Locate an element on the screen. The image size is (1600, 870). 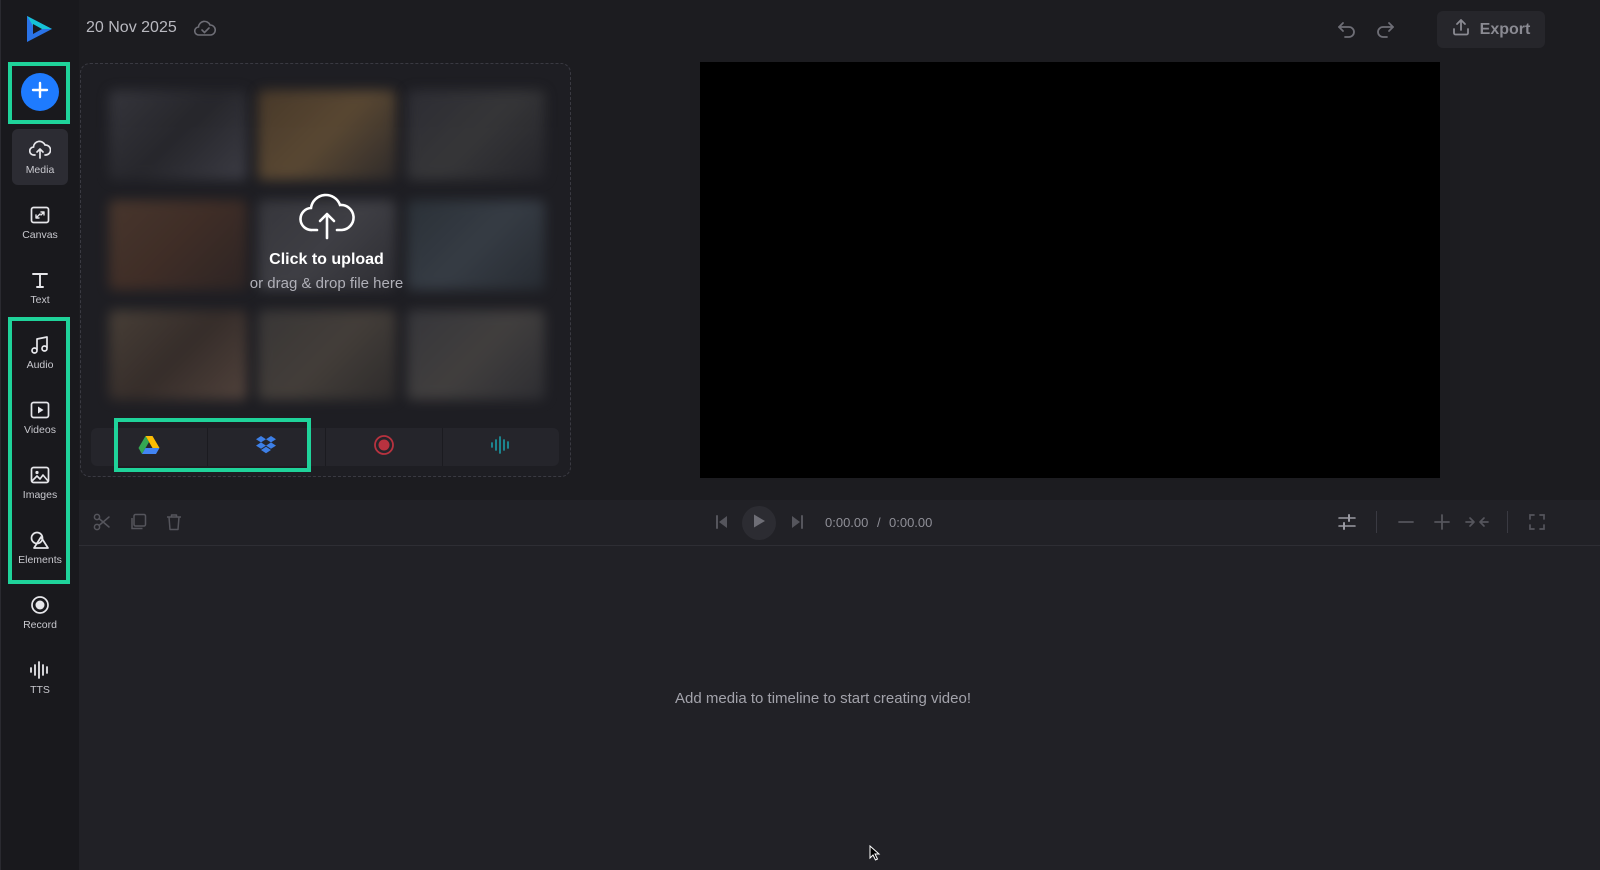
dropbox-button is located at coordinates (267, 447).